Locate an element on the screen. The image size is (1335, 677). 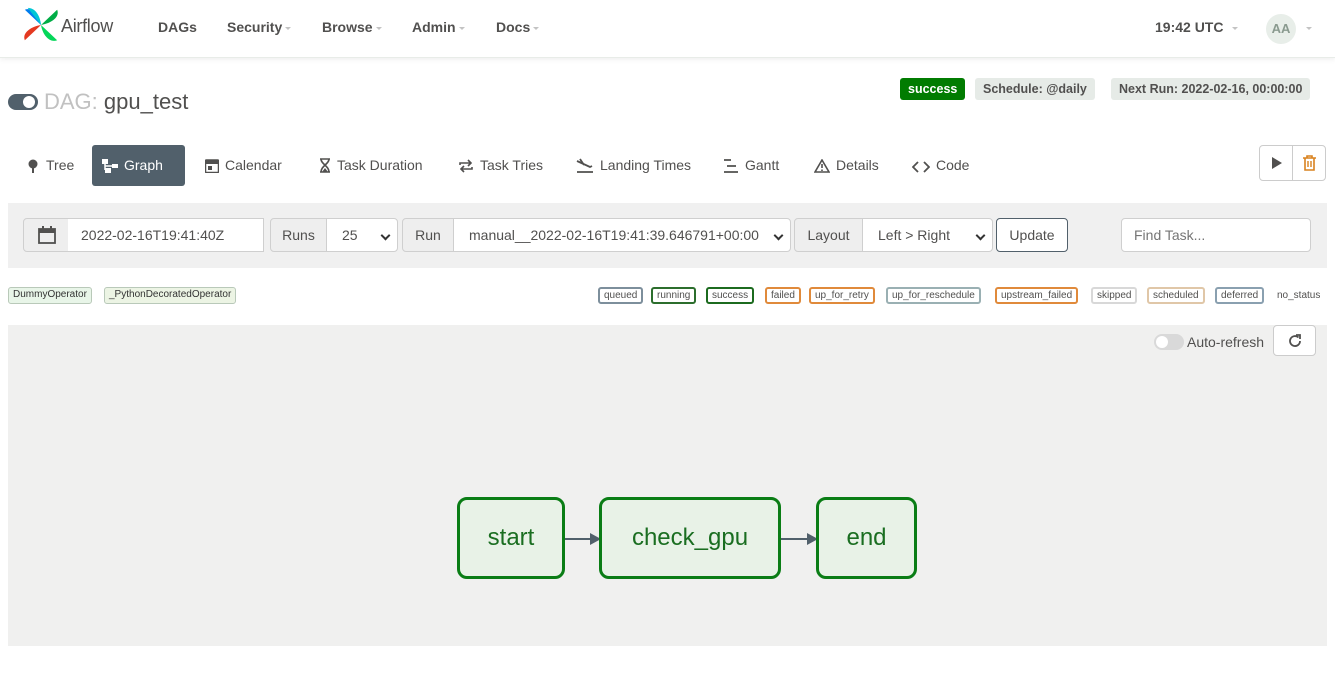
runs-select-value: 25 is located at coordinates (350, 235).